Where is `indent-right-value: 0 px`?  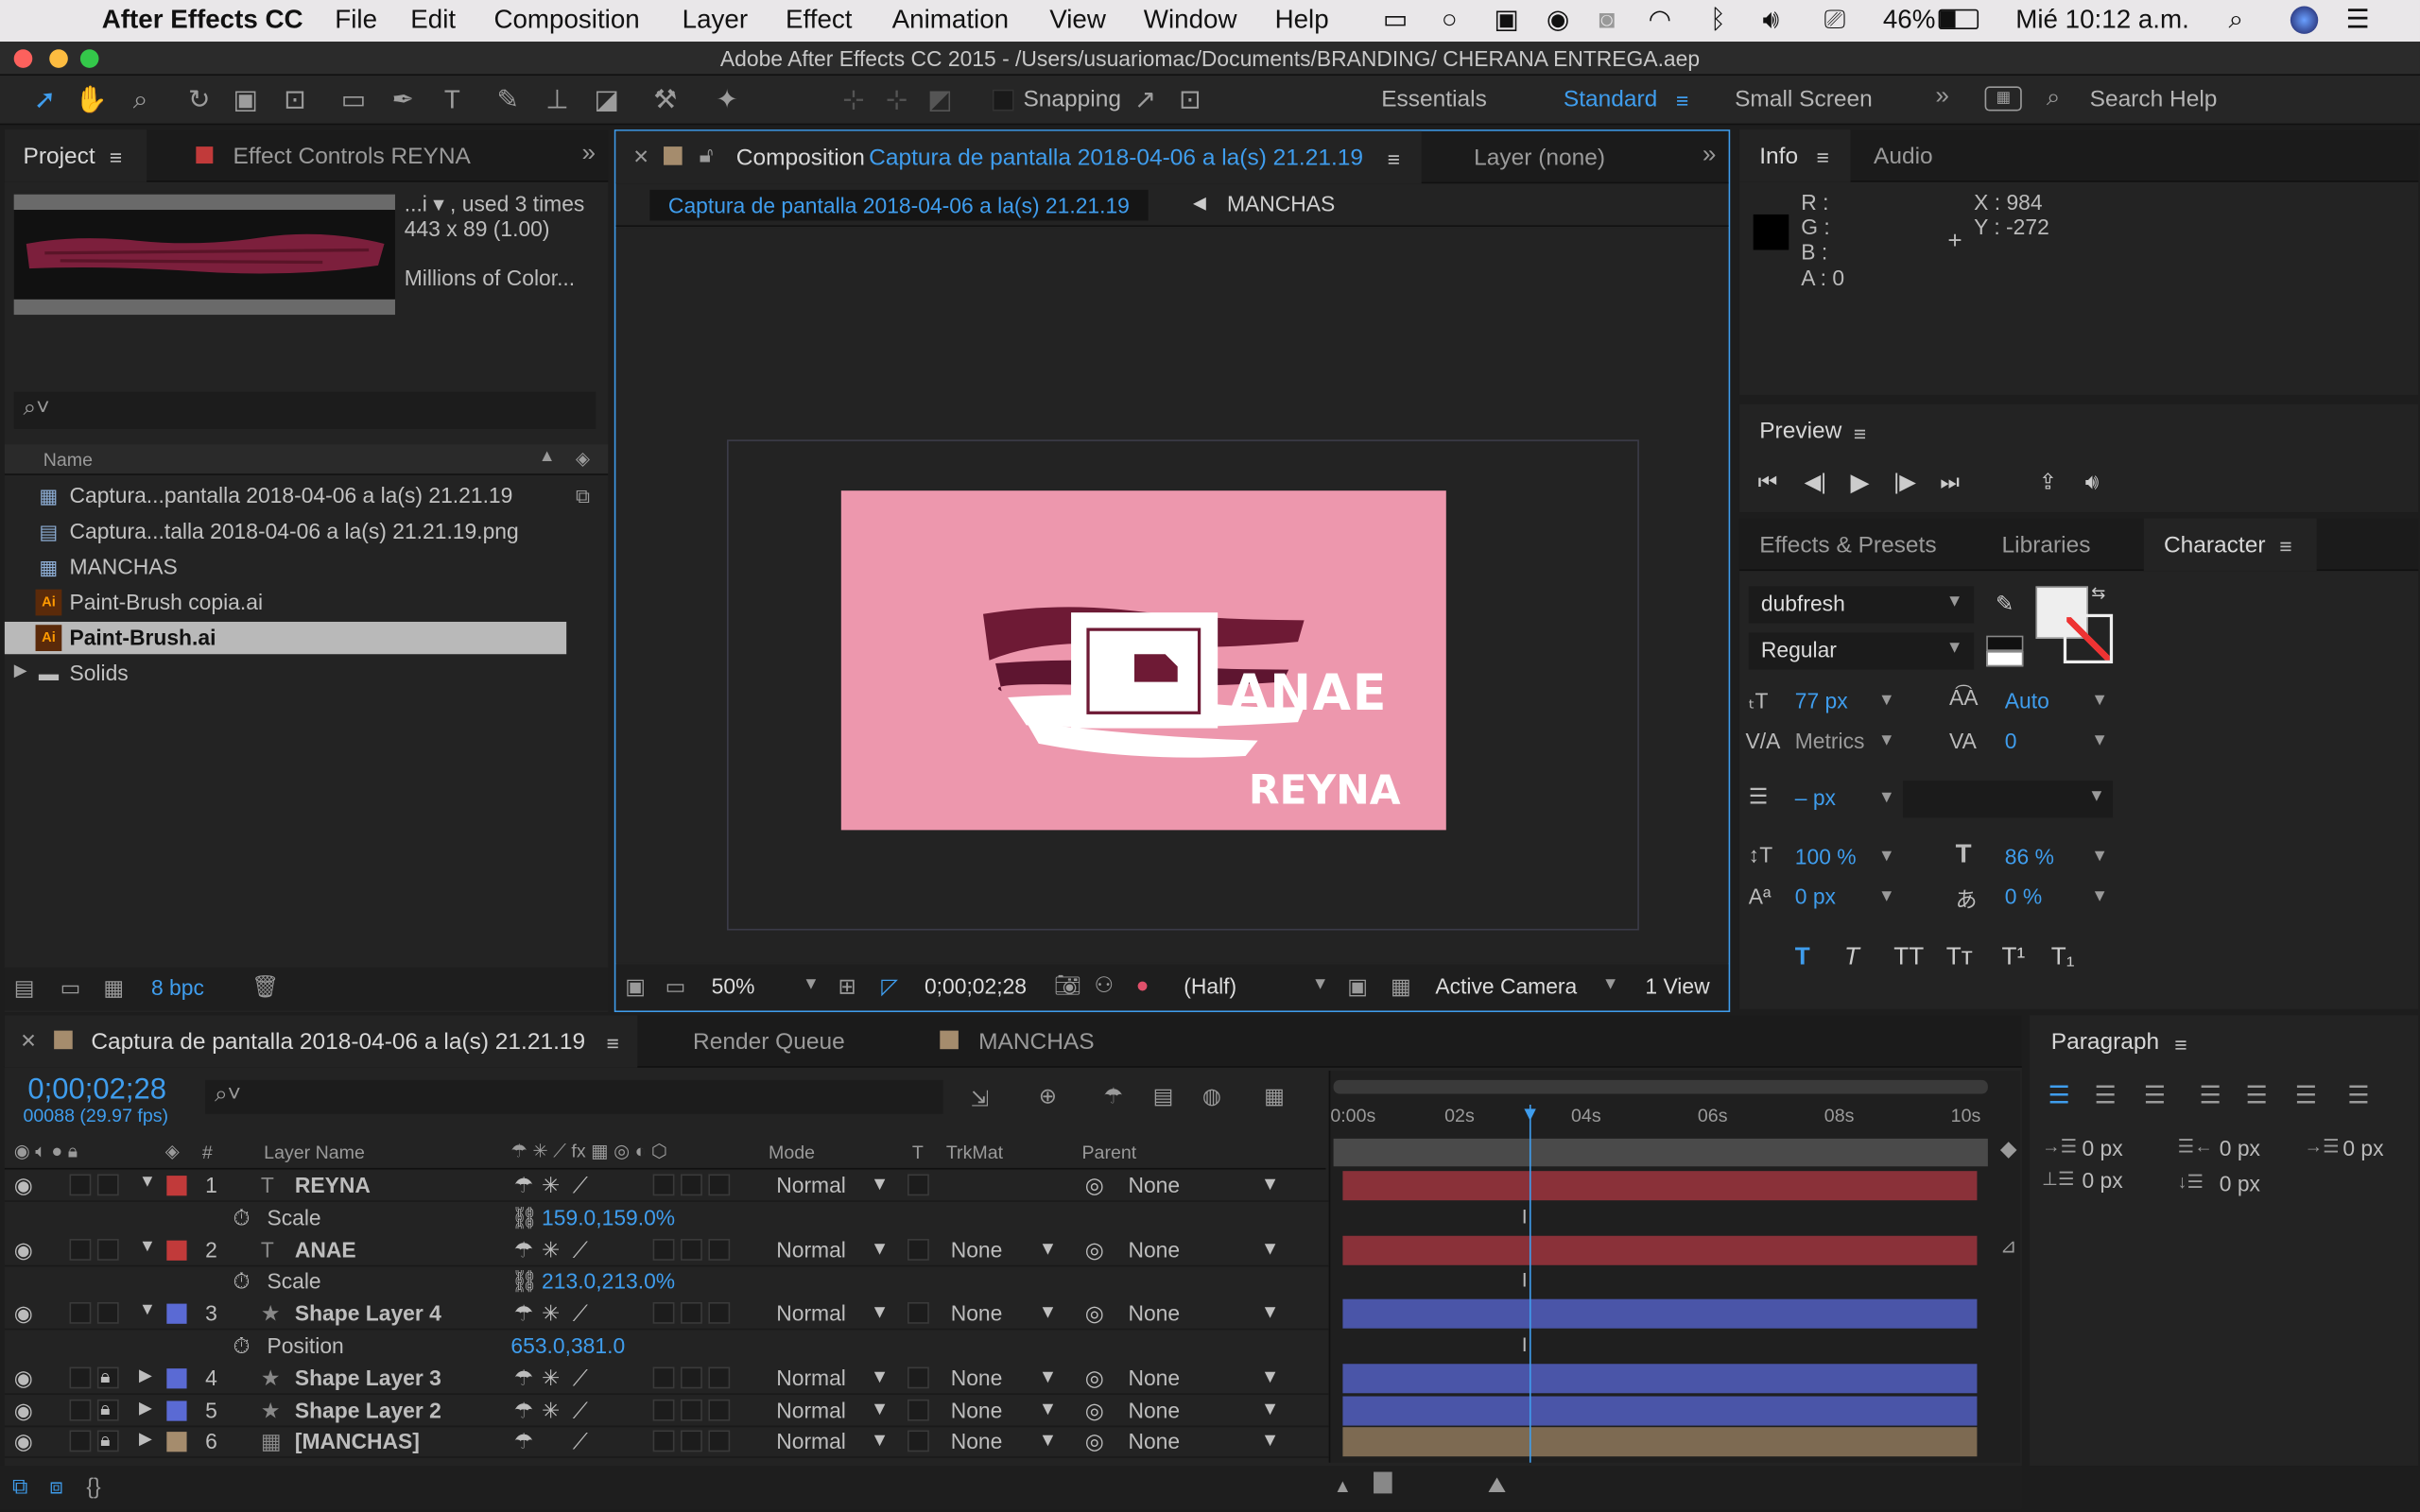 indent-right-value: 0 px is located at coordinates (2240, 1148).